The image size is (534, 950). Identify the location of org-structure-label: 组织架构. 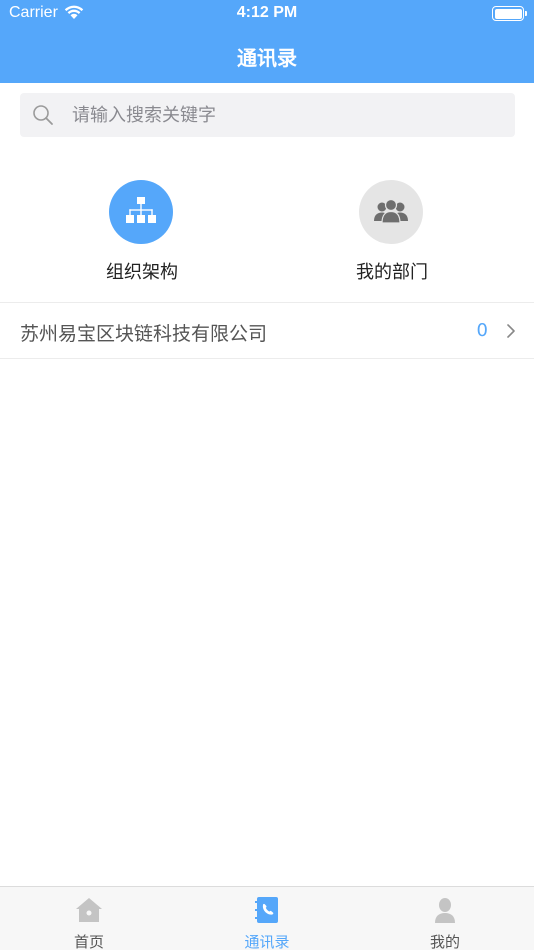
(142, 272).